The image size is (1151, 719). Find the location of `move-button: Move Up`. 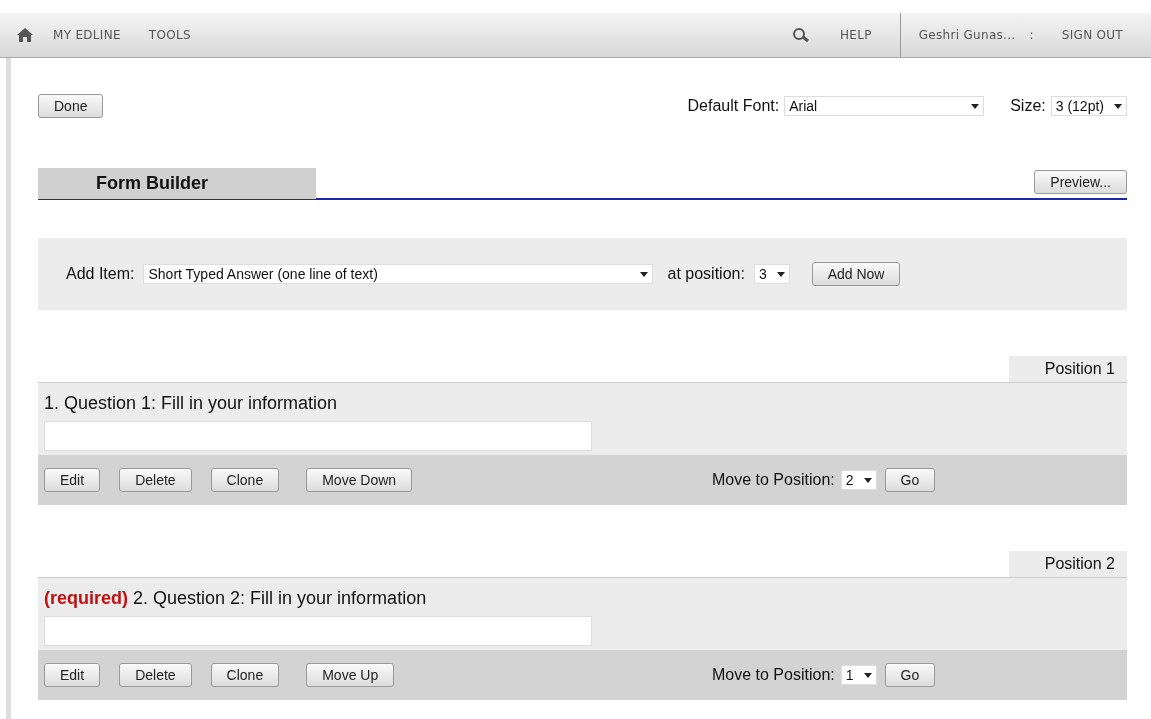

move-button: Move Up is located at coordinates (350, 675).